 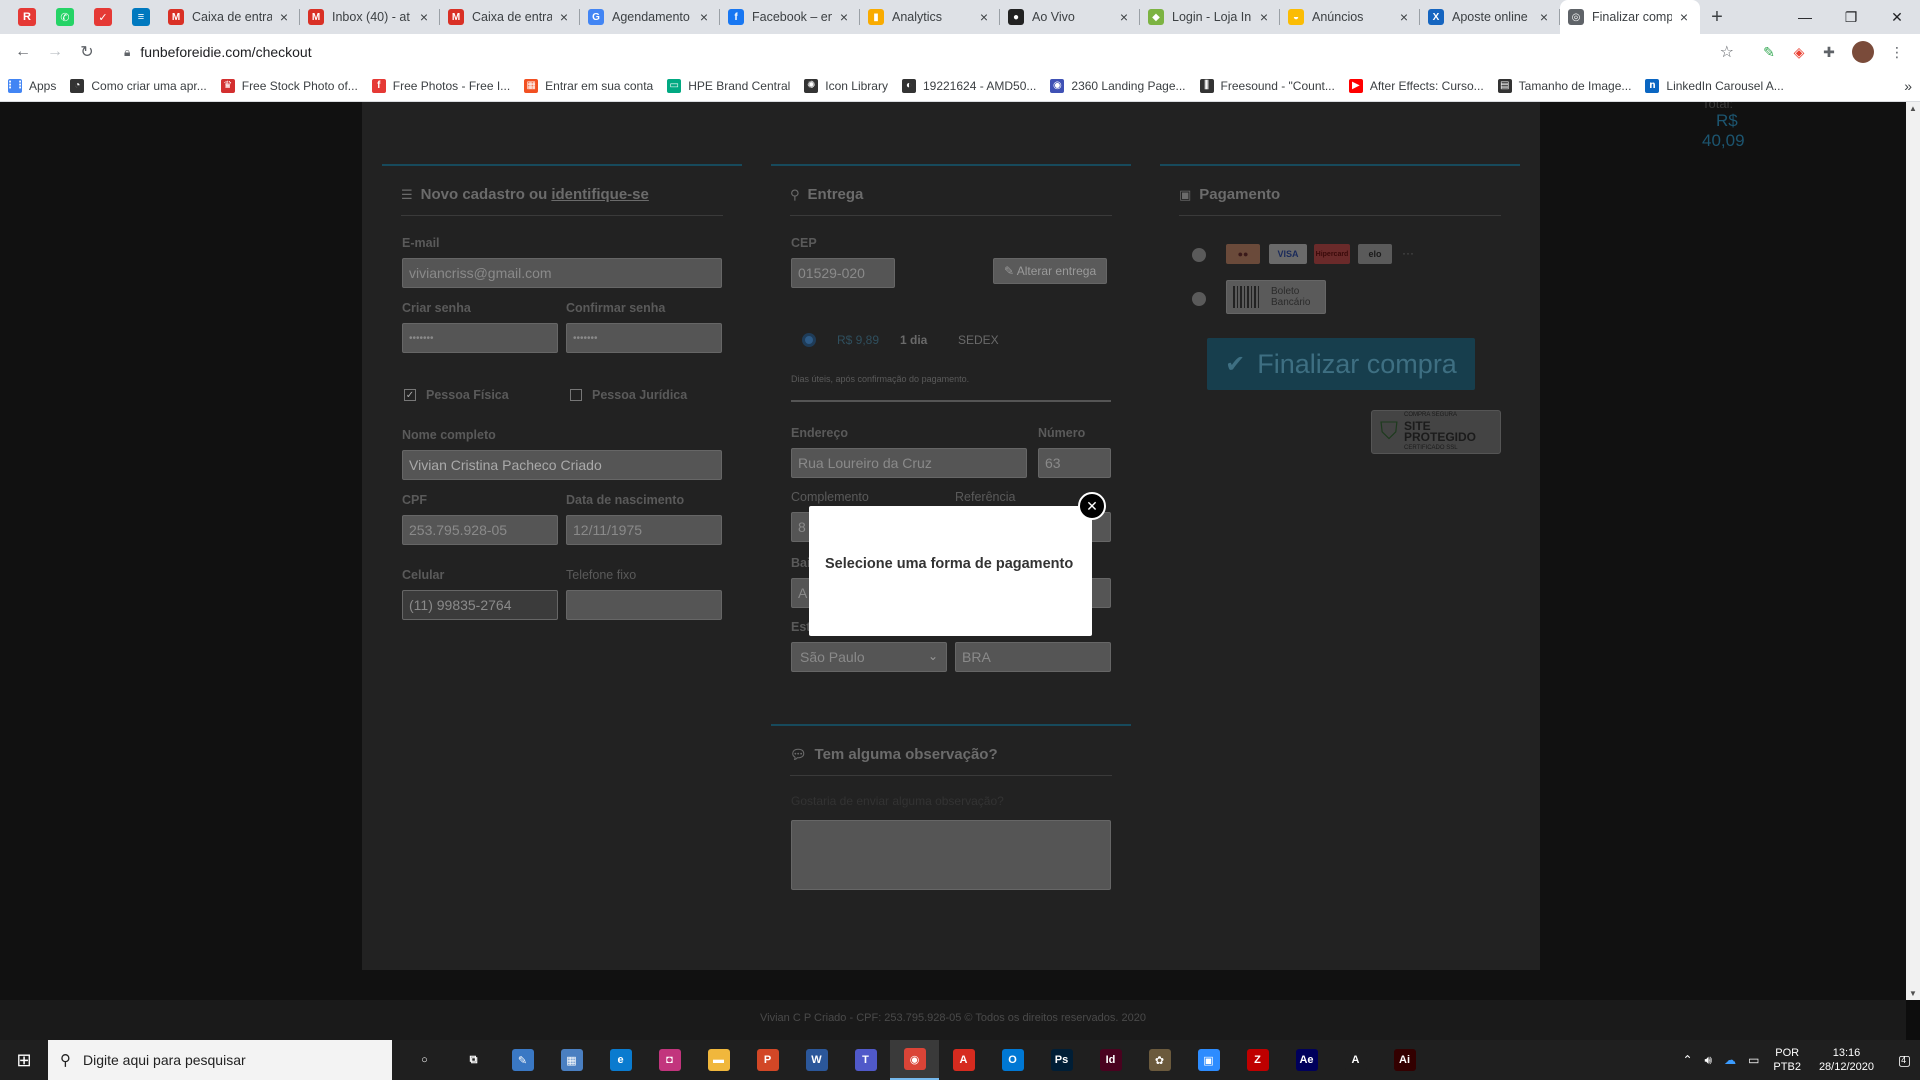 I want to click on extensions-puzzle-icon: ✚, so click(x=1829, y=52).